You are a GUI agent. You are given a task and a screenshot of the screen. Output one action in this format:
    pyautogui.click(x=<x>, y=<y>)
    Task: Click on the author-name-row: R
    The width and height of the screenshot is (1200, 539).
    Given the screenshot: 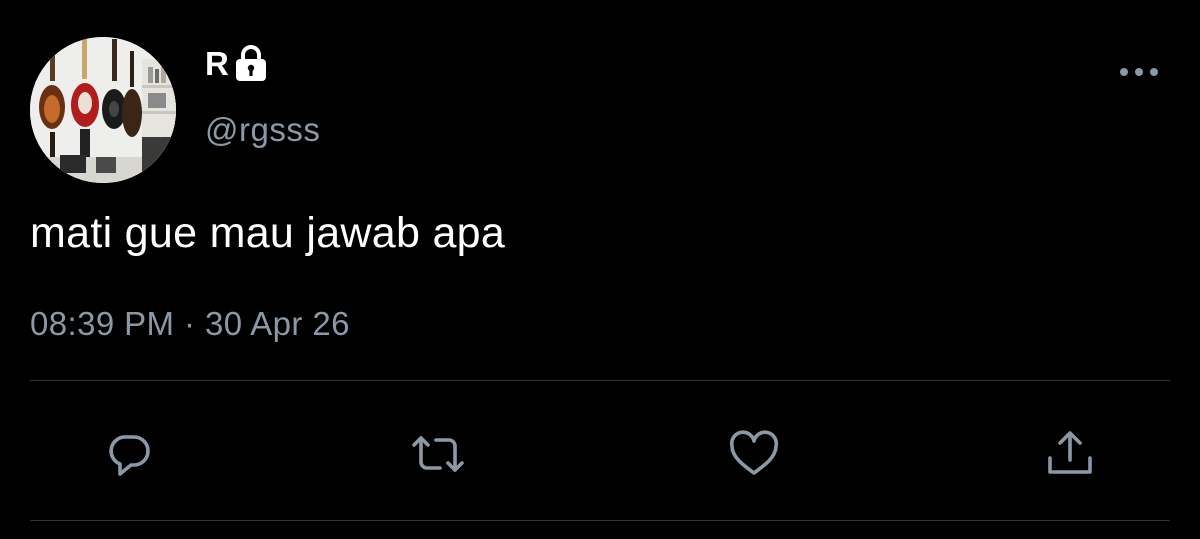 What is the action you would take?
    pyautogui.click(x=237, y=64)
    